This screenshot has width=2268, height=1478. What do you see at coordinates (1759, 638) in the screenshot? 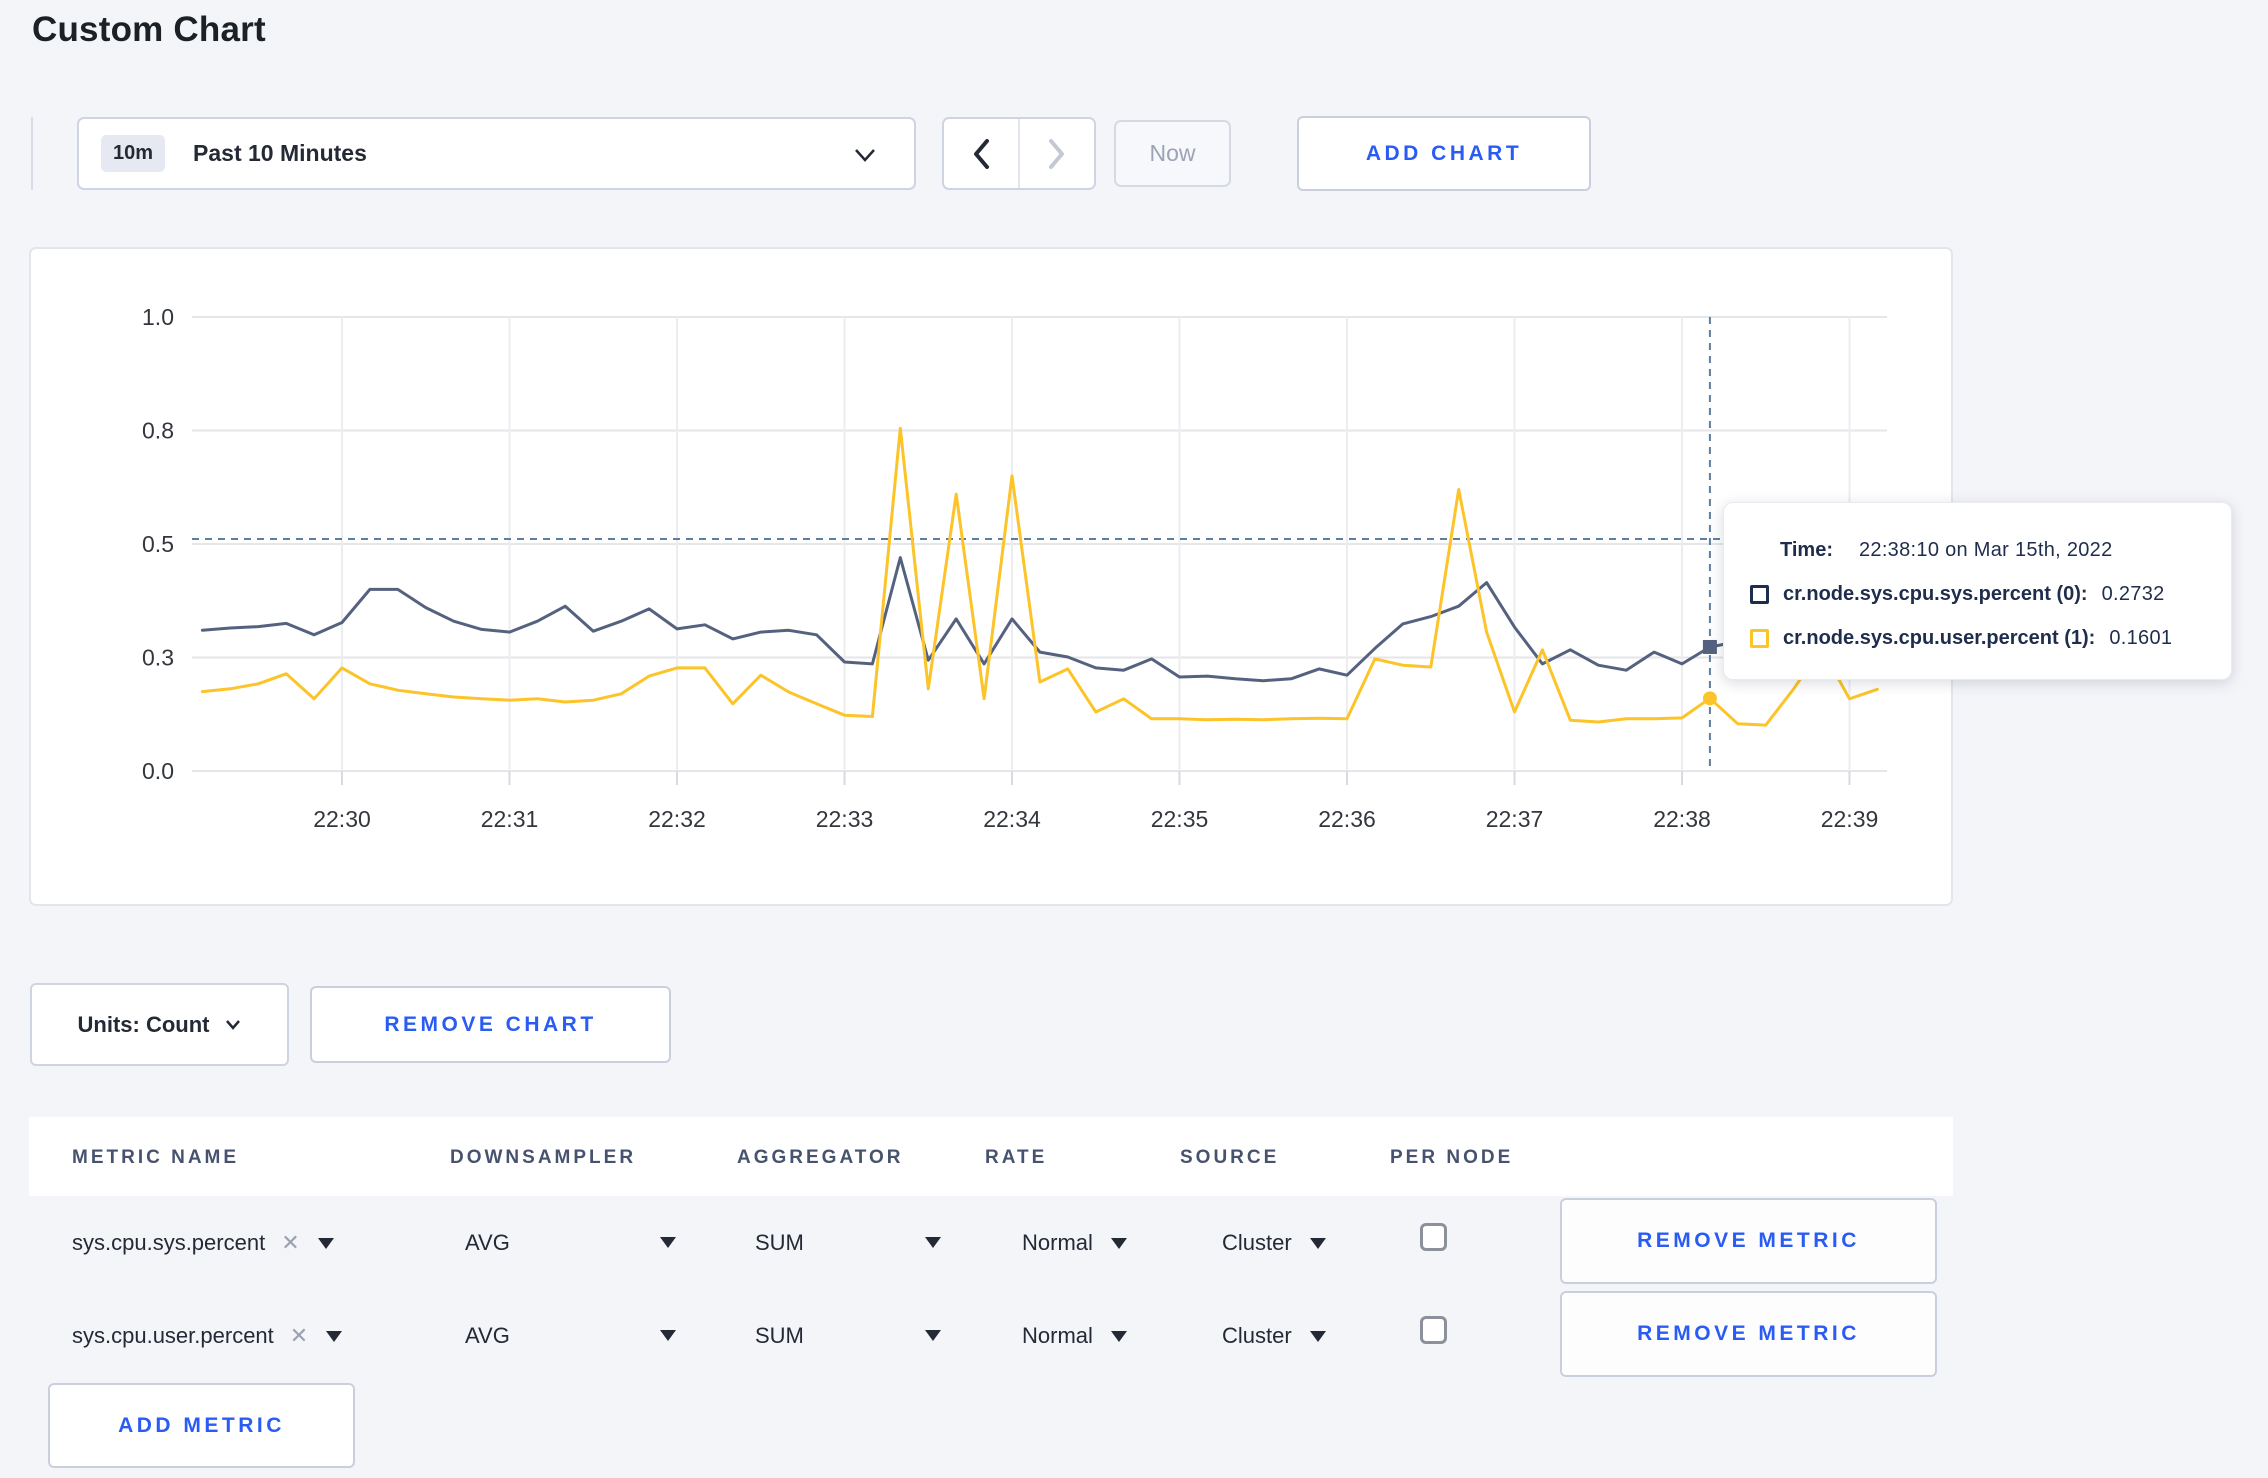
I see `user-series-swatch-icon` at bounding box center [1759, 638].